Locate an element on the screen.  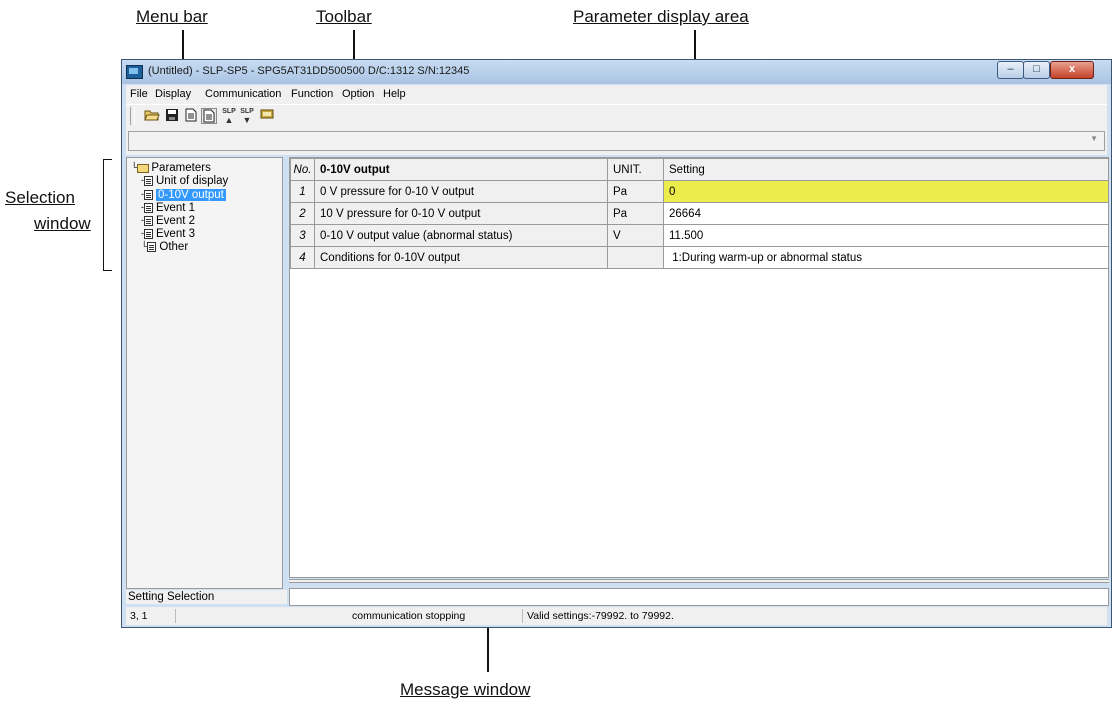
tree-item-other: └ Other is located at coordinates (164, 247).